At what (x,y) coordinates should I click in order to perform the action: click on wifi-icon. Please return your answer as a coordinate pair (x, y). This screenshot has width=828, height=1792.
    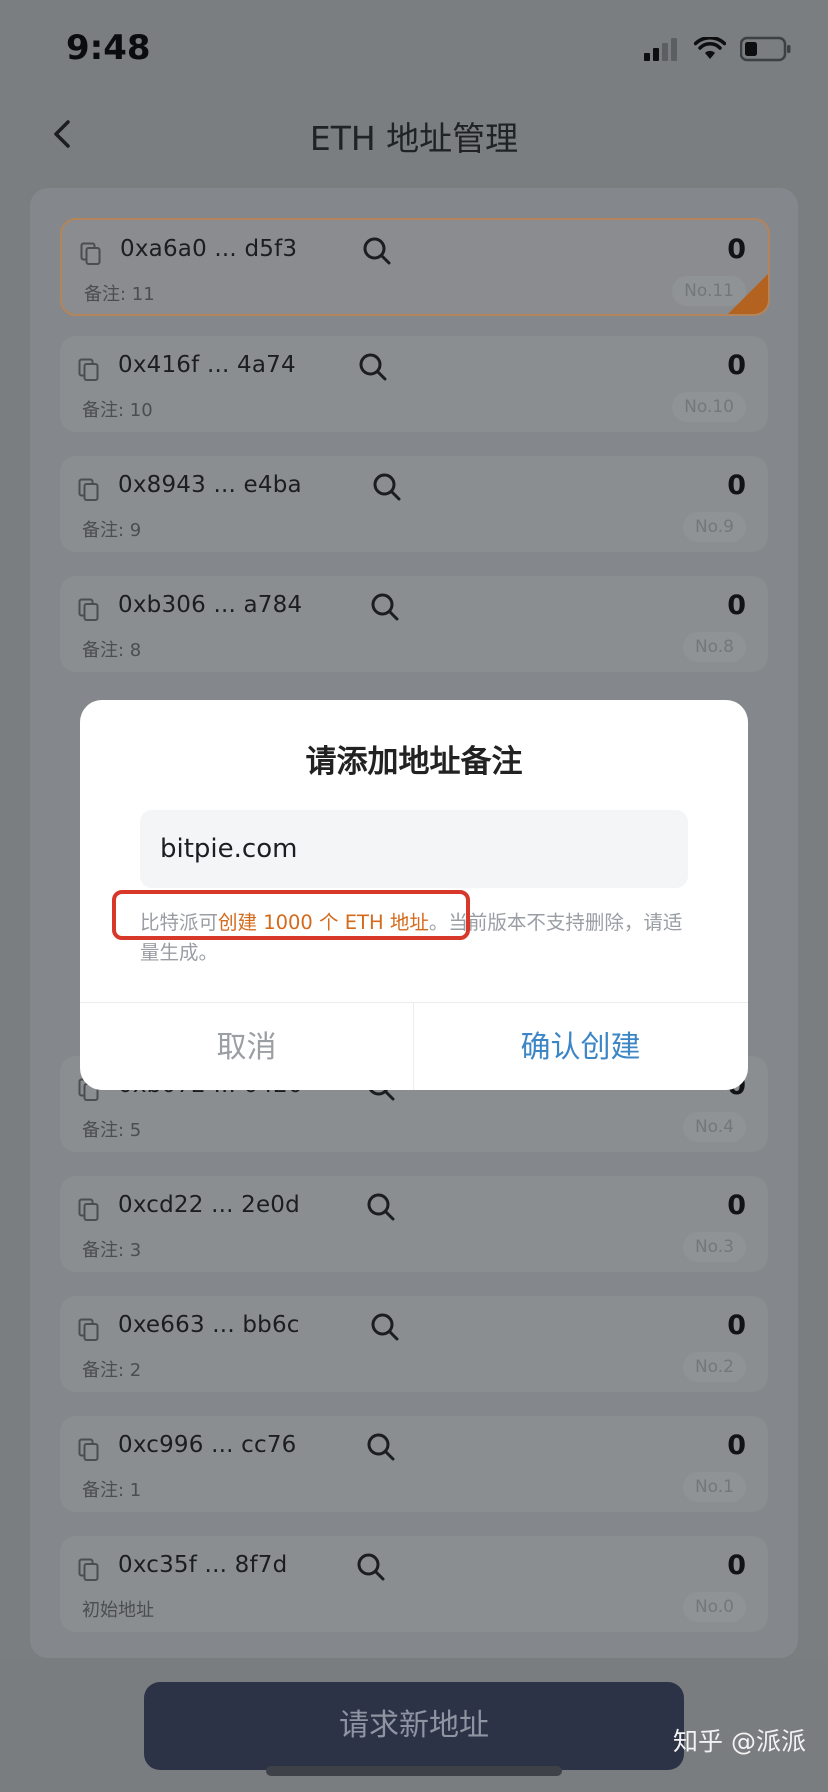
    Looking at the image, I should click on (710, 48).